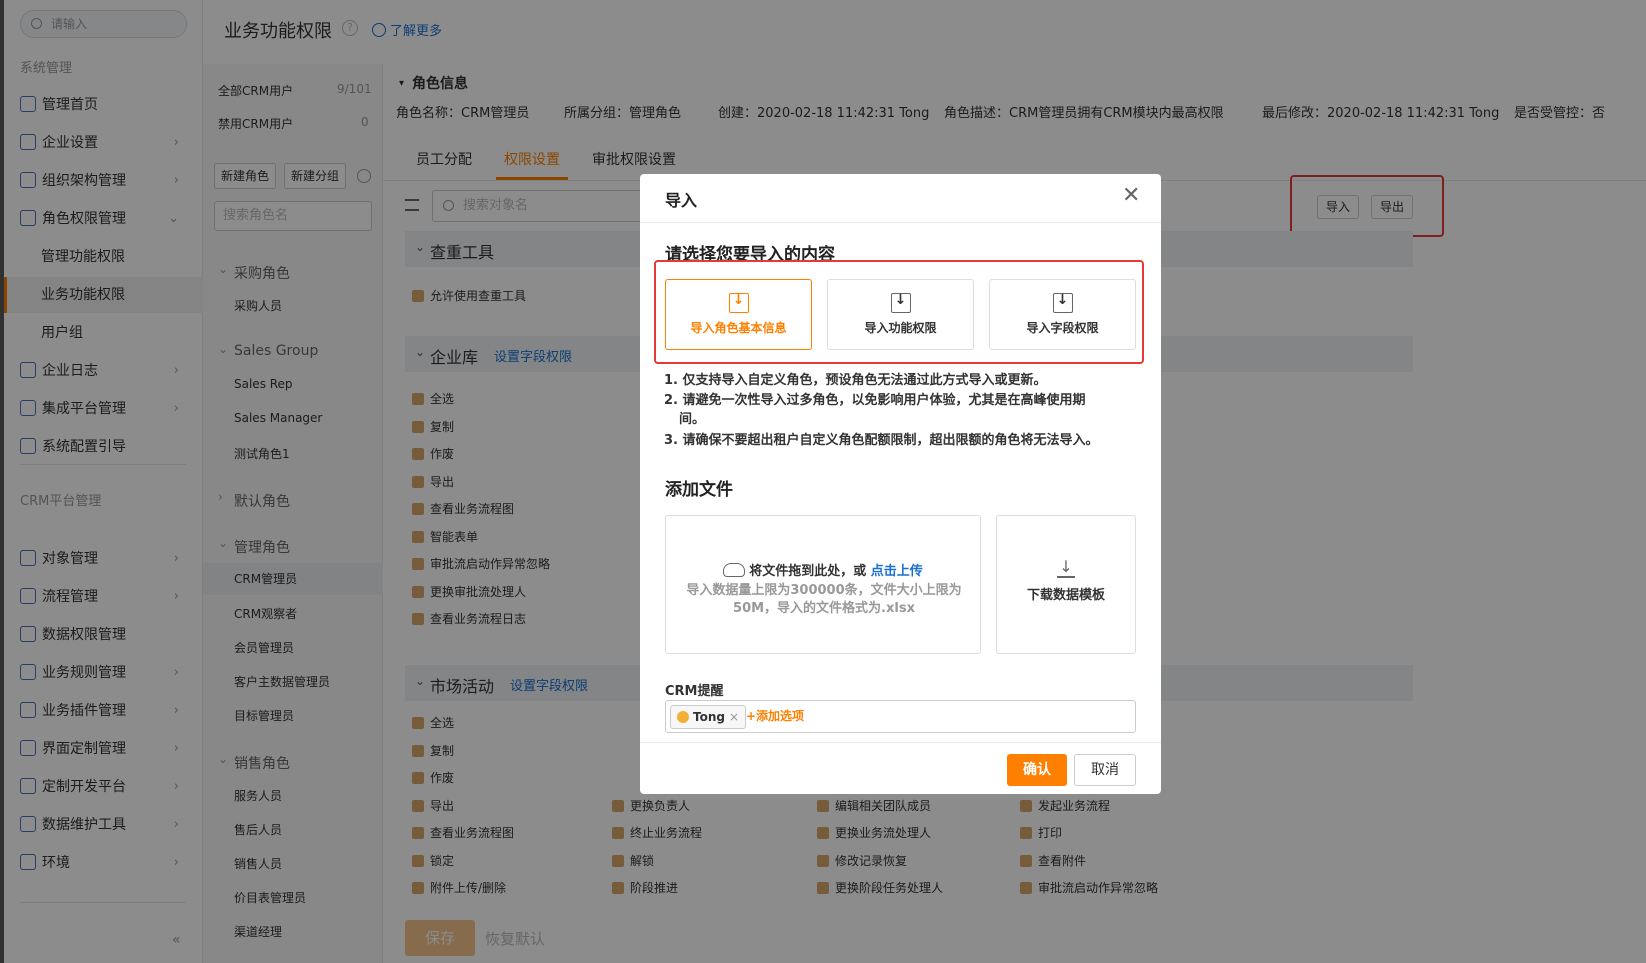 The image size is (1646, 963). Describe the element at coordinates (900, 742) in the screenshot. I see `dialog-footer-divider` at that location.